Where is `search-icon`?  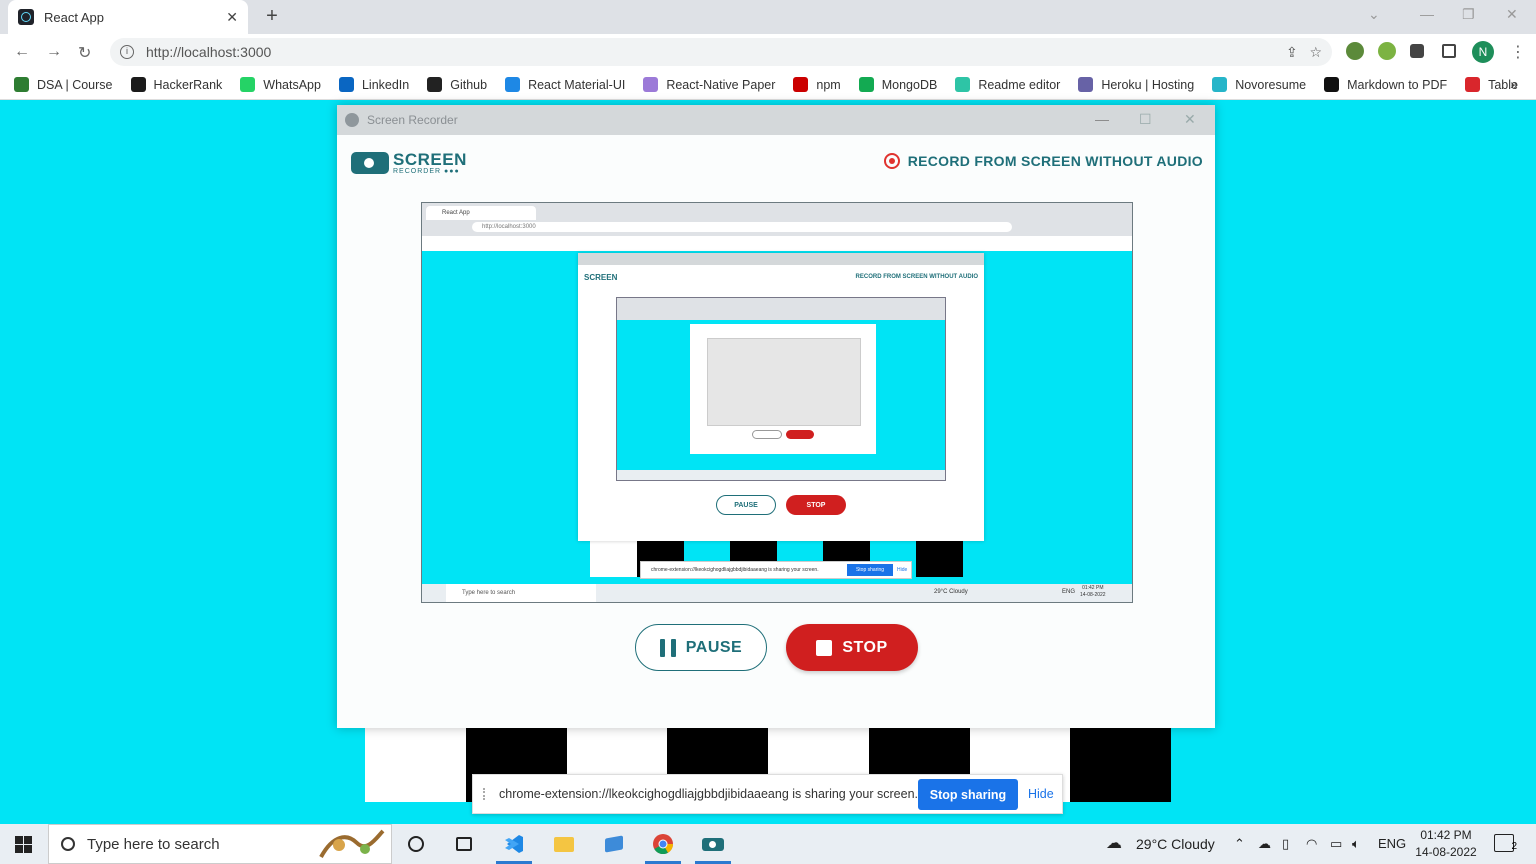
search-icon is located at coordinates (68, 844).